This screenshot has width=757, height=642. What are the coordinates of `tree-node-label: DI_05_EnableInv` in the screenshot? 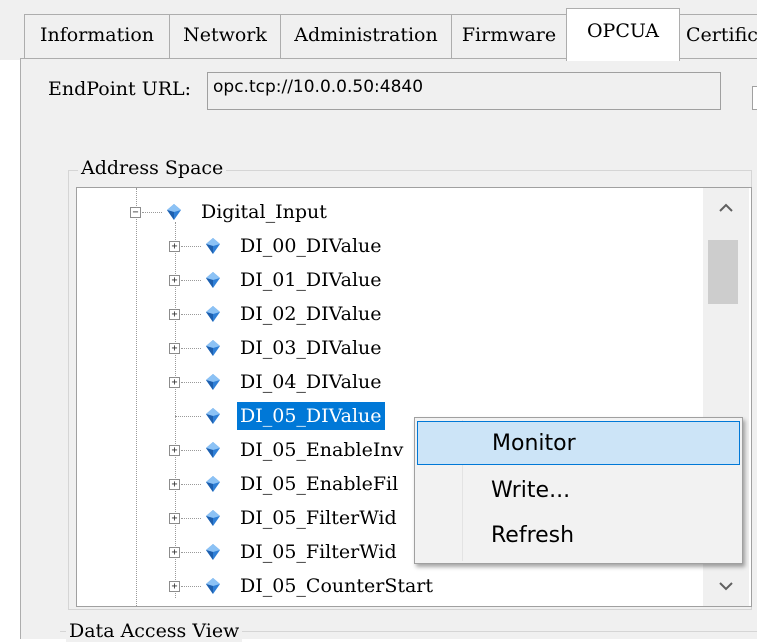 It's located at (322, 450).